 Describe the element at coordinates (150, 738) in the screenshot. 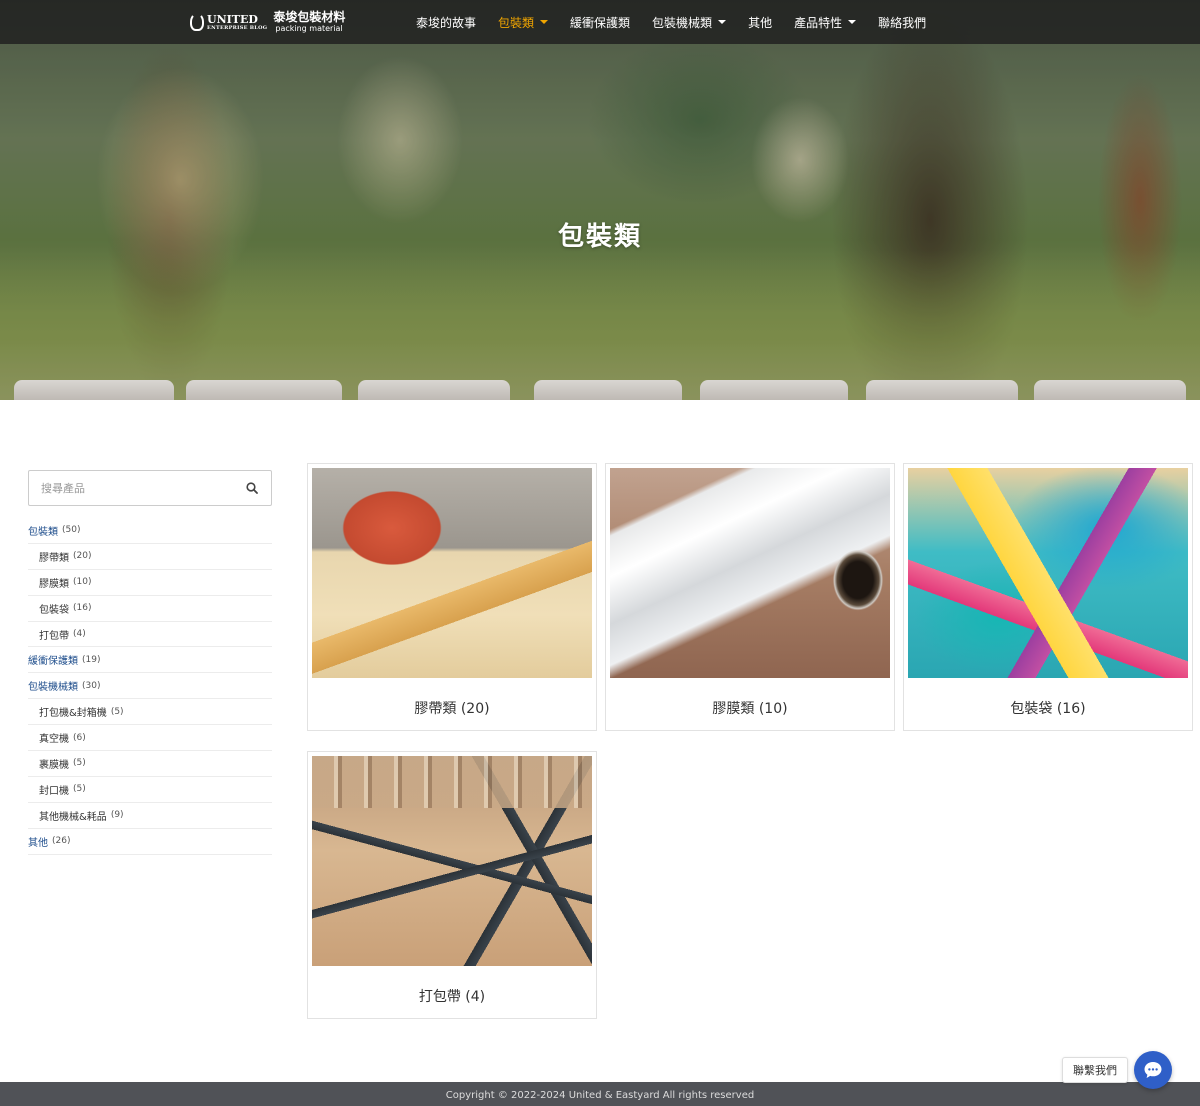

I see `category-item: 真空機 (6)` at that location.